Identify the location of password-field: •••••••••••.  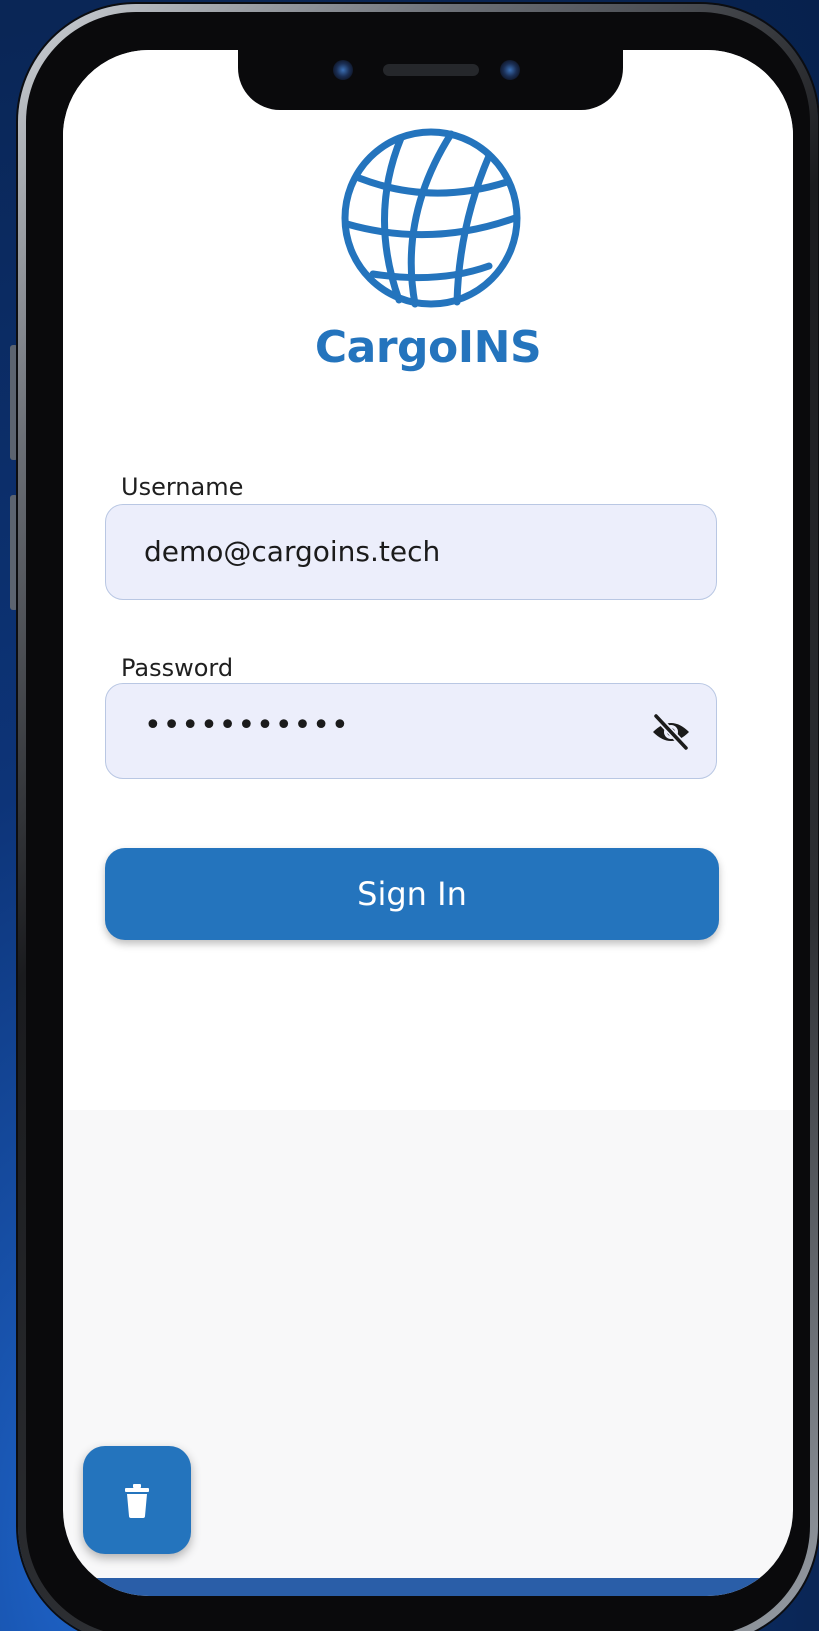
(411, 731).